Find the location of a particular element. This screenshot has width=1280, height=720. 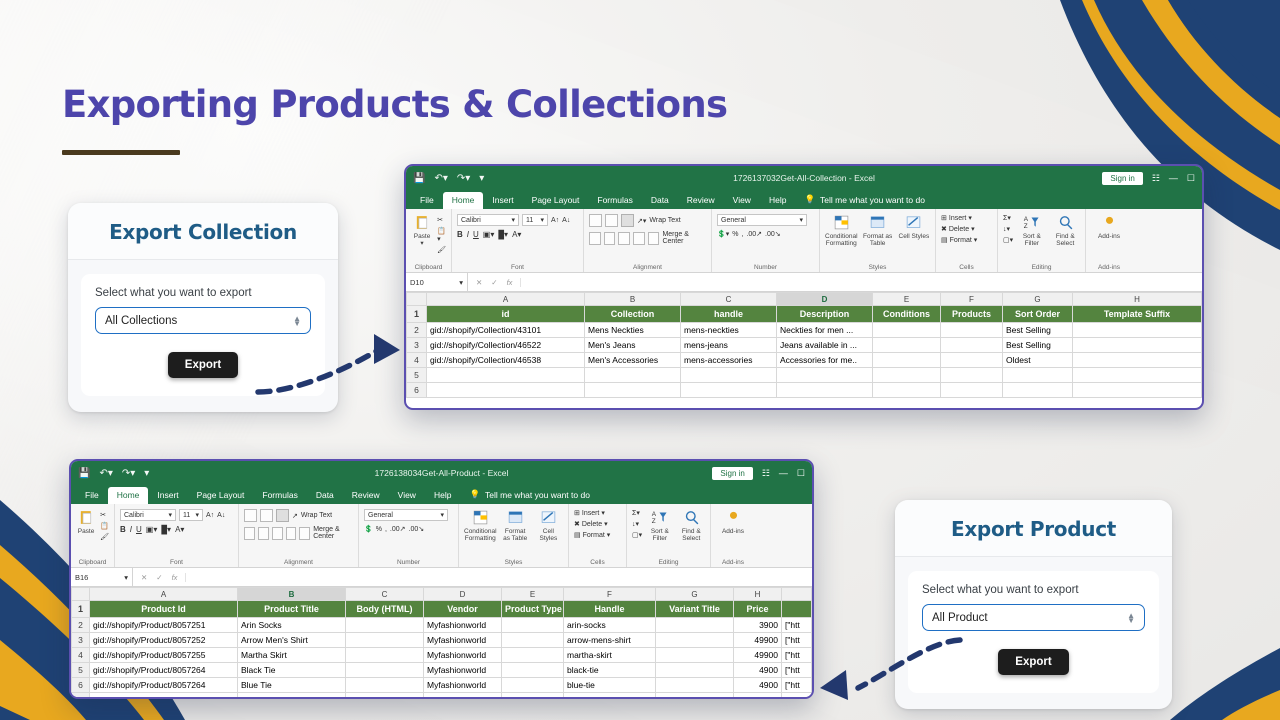

number-format-select: General ▾ is located at coordinates (406, 515).